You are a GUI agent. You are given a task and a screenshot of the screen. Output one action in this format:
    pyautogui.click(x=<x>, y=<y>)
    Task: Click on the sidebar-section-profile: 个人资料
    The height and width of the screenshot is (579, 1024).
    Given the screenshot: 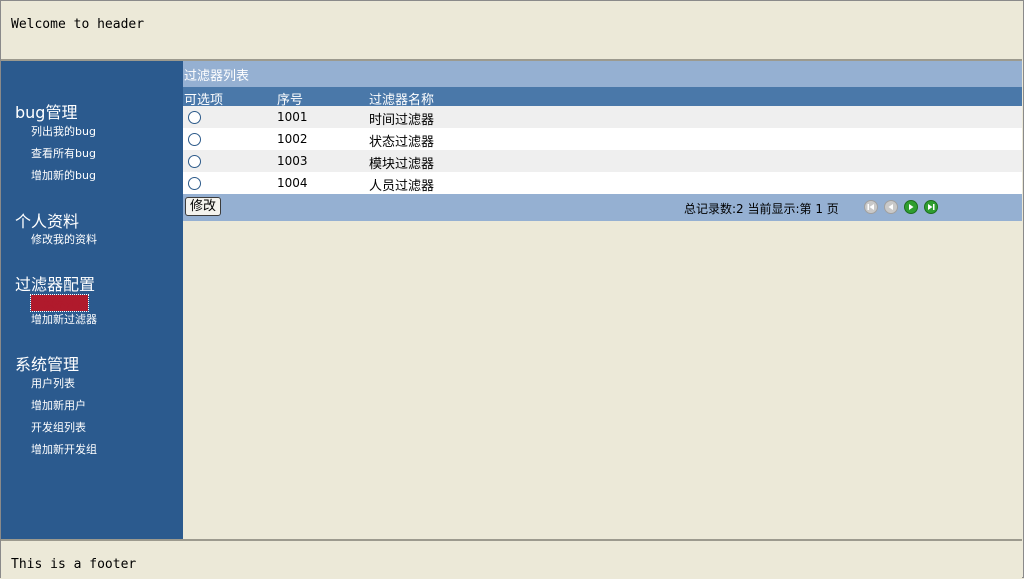 What is the action you would take?
    pyautogui.click(x=47, y=221)
    